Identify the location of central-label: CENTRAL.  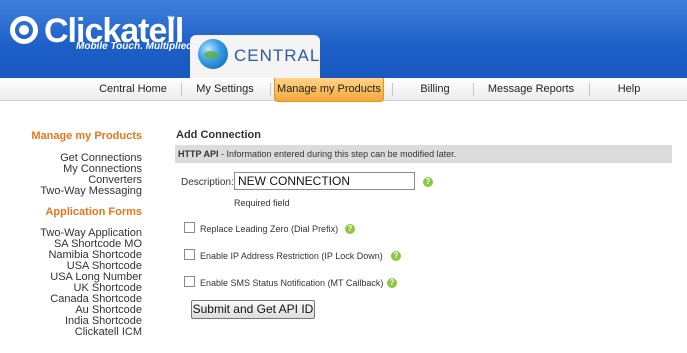
(277, 55).